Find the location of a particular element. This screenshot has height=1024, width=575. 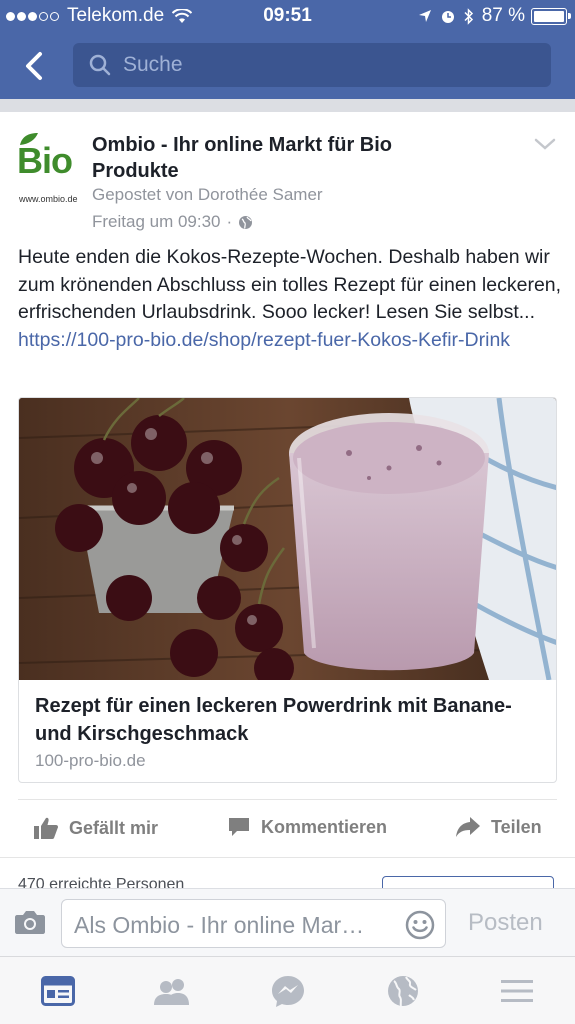

camera-icon is located at coordinates (30, 924).